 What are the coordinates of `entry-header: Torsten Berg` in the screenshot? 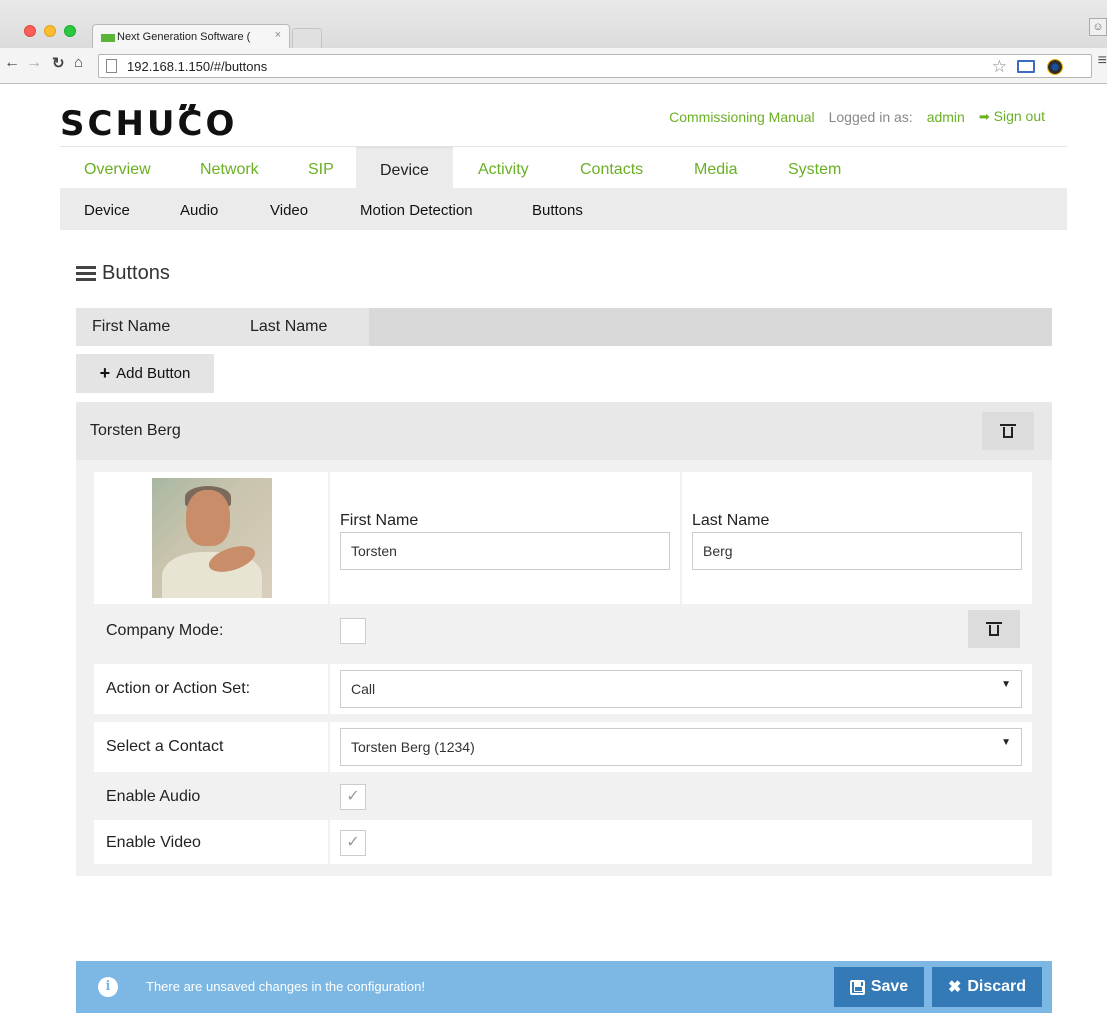 It's located at (564, 431).